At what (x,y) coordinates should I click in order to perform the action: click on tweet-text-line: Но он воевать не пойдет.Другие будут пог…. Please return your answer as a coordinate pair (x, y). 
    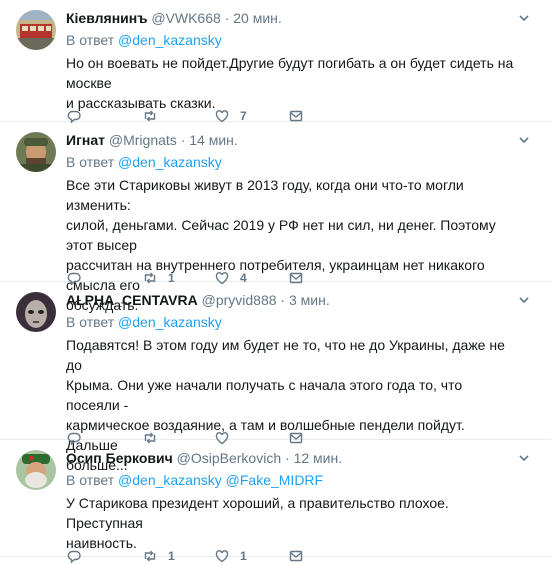
    Looking at the image, I should click on (290, 73).